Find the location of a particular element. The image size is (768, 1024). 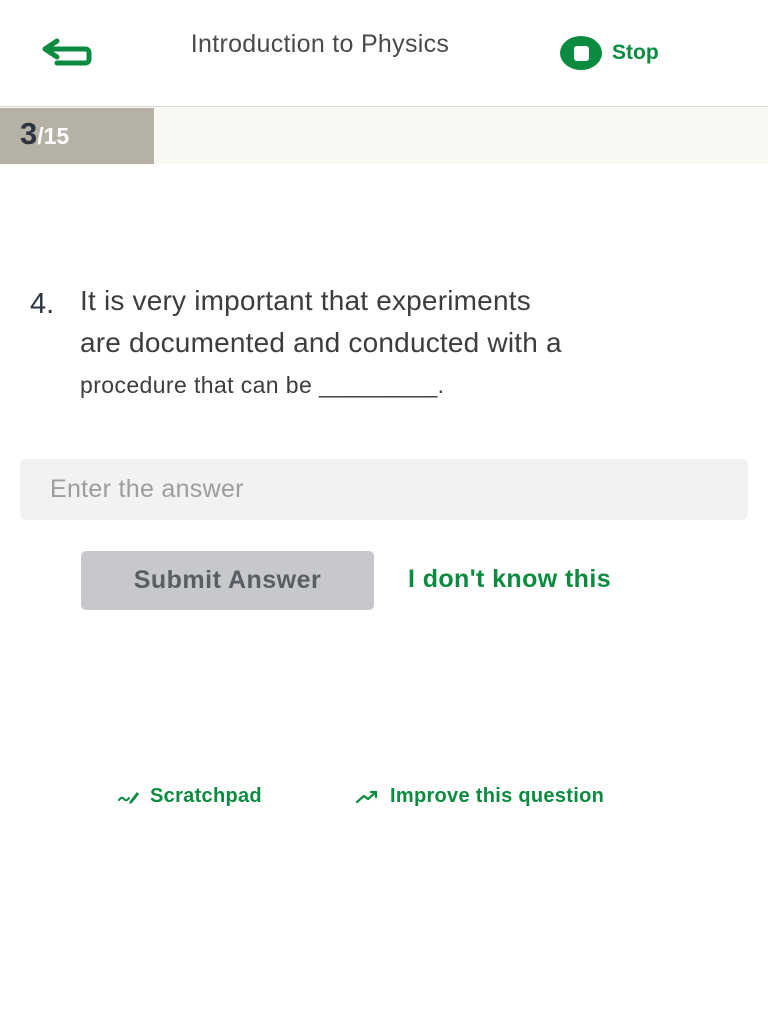

question-line-2: are documented and conducted with a is located at coordinates (321, 342).